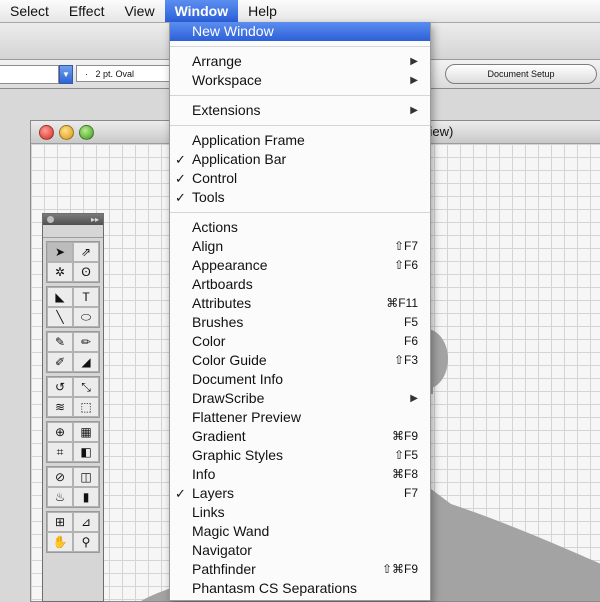  Describe the element at coordinates (300, 474) in the screenshot. I see `menu-item-info: Info ⌘F8` at that location.